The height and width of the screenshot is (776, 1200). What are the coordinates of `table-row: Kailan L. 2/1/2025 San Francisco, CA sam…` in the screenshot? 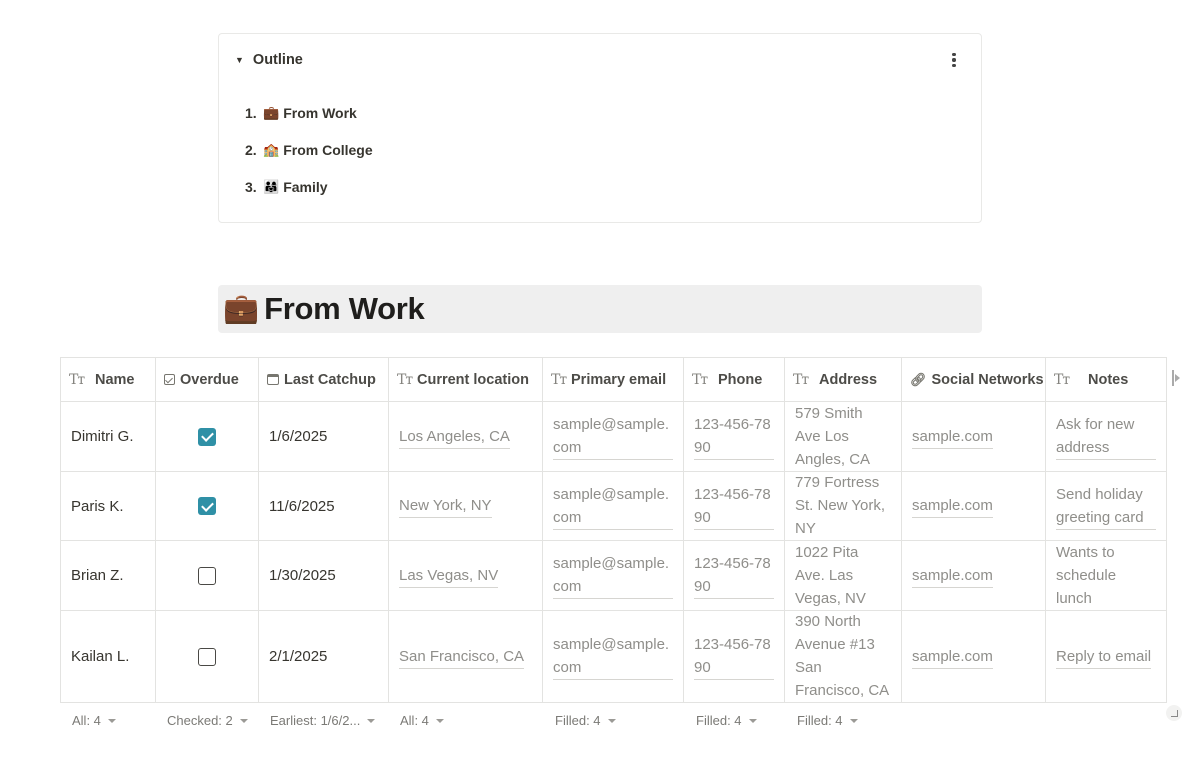 It's located at (613, 656).